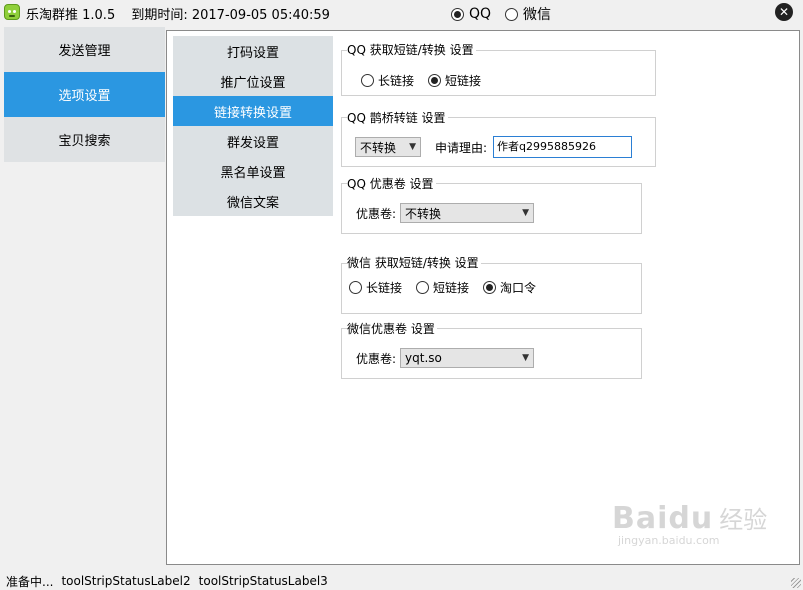 The image size is (803, 590). Describe the element at coordinates (71, 15) in the screenshot. I see `app-name: 乐淘群推 1.0.5` at that location.